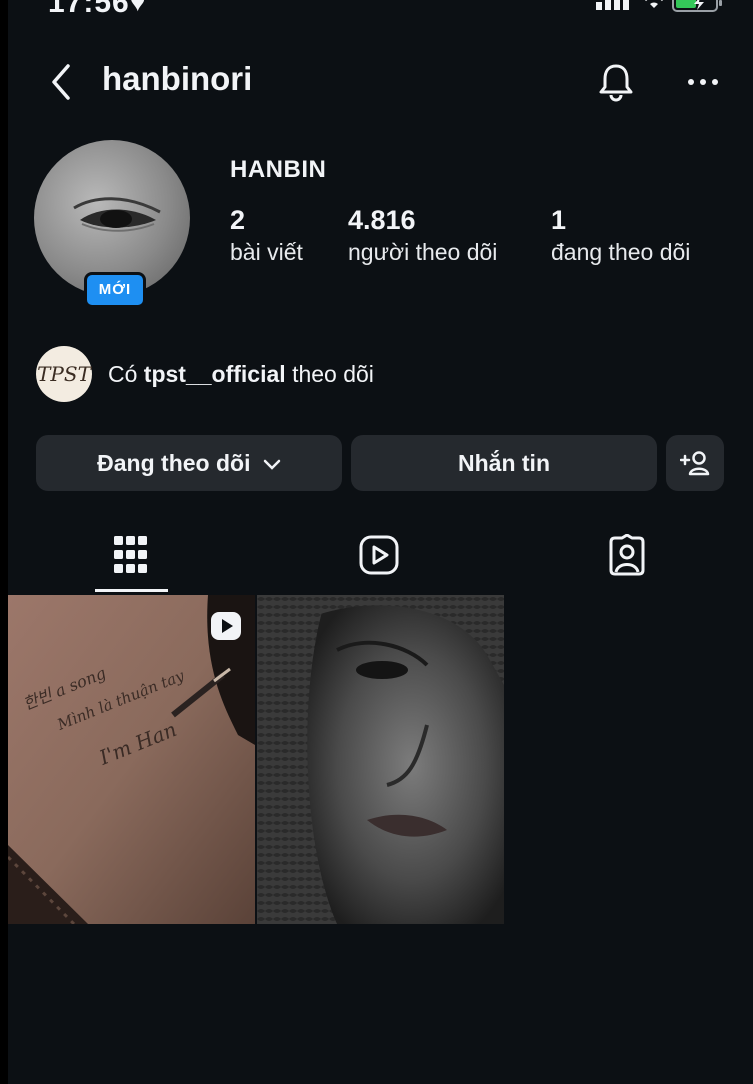 Image resolution: width=753 pixels, height=1084 pixels. I want to click on message-button: Nhắn tin, so click(504, 463).